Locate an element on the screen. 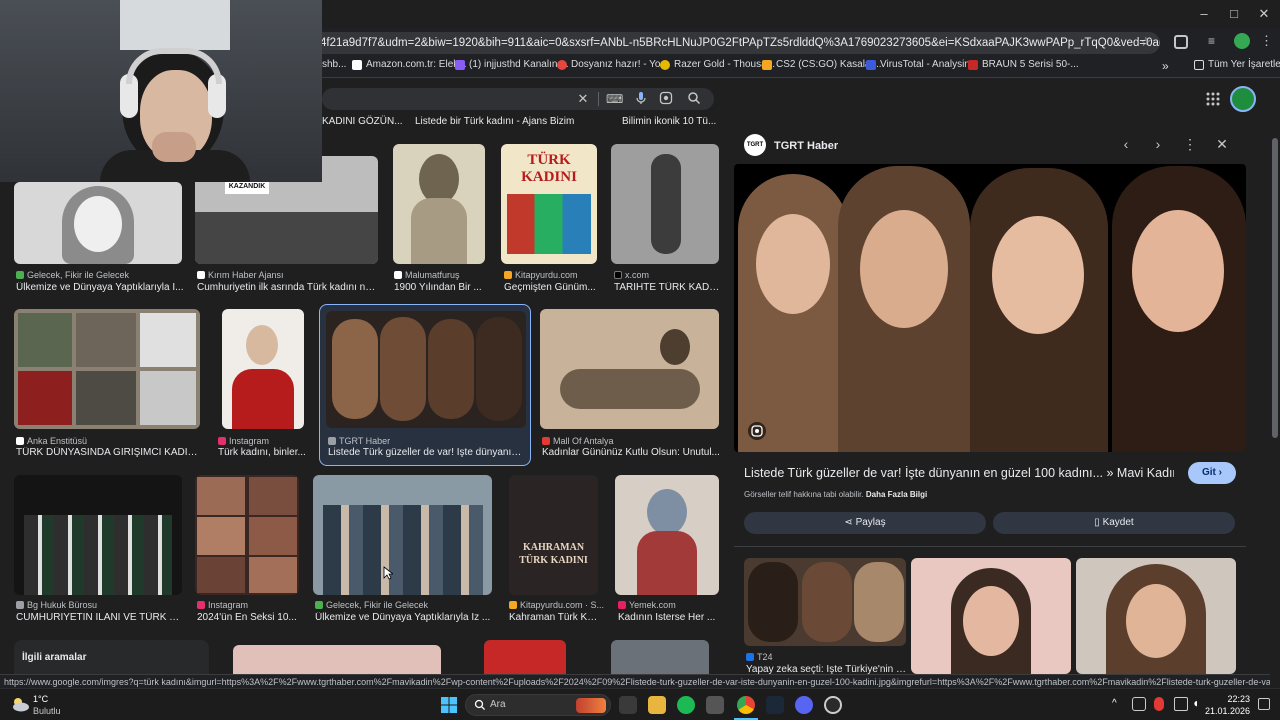  more-info-link: Daha Fazla Bilgi is located at coordinates (896, 494).